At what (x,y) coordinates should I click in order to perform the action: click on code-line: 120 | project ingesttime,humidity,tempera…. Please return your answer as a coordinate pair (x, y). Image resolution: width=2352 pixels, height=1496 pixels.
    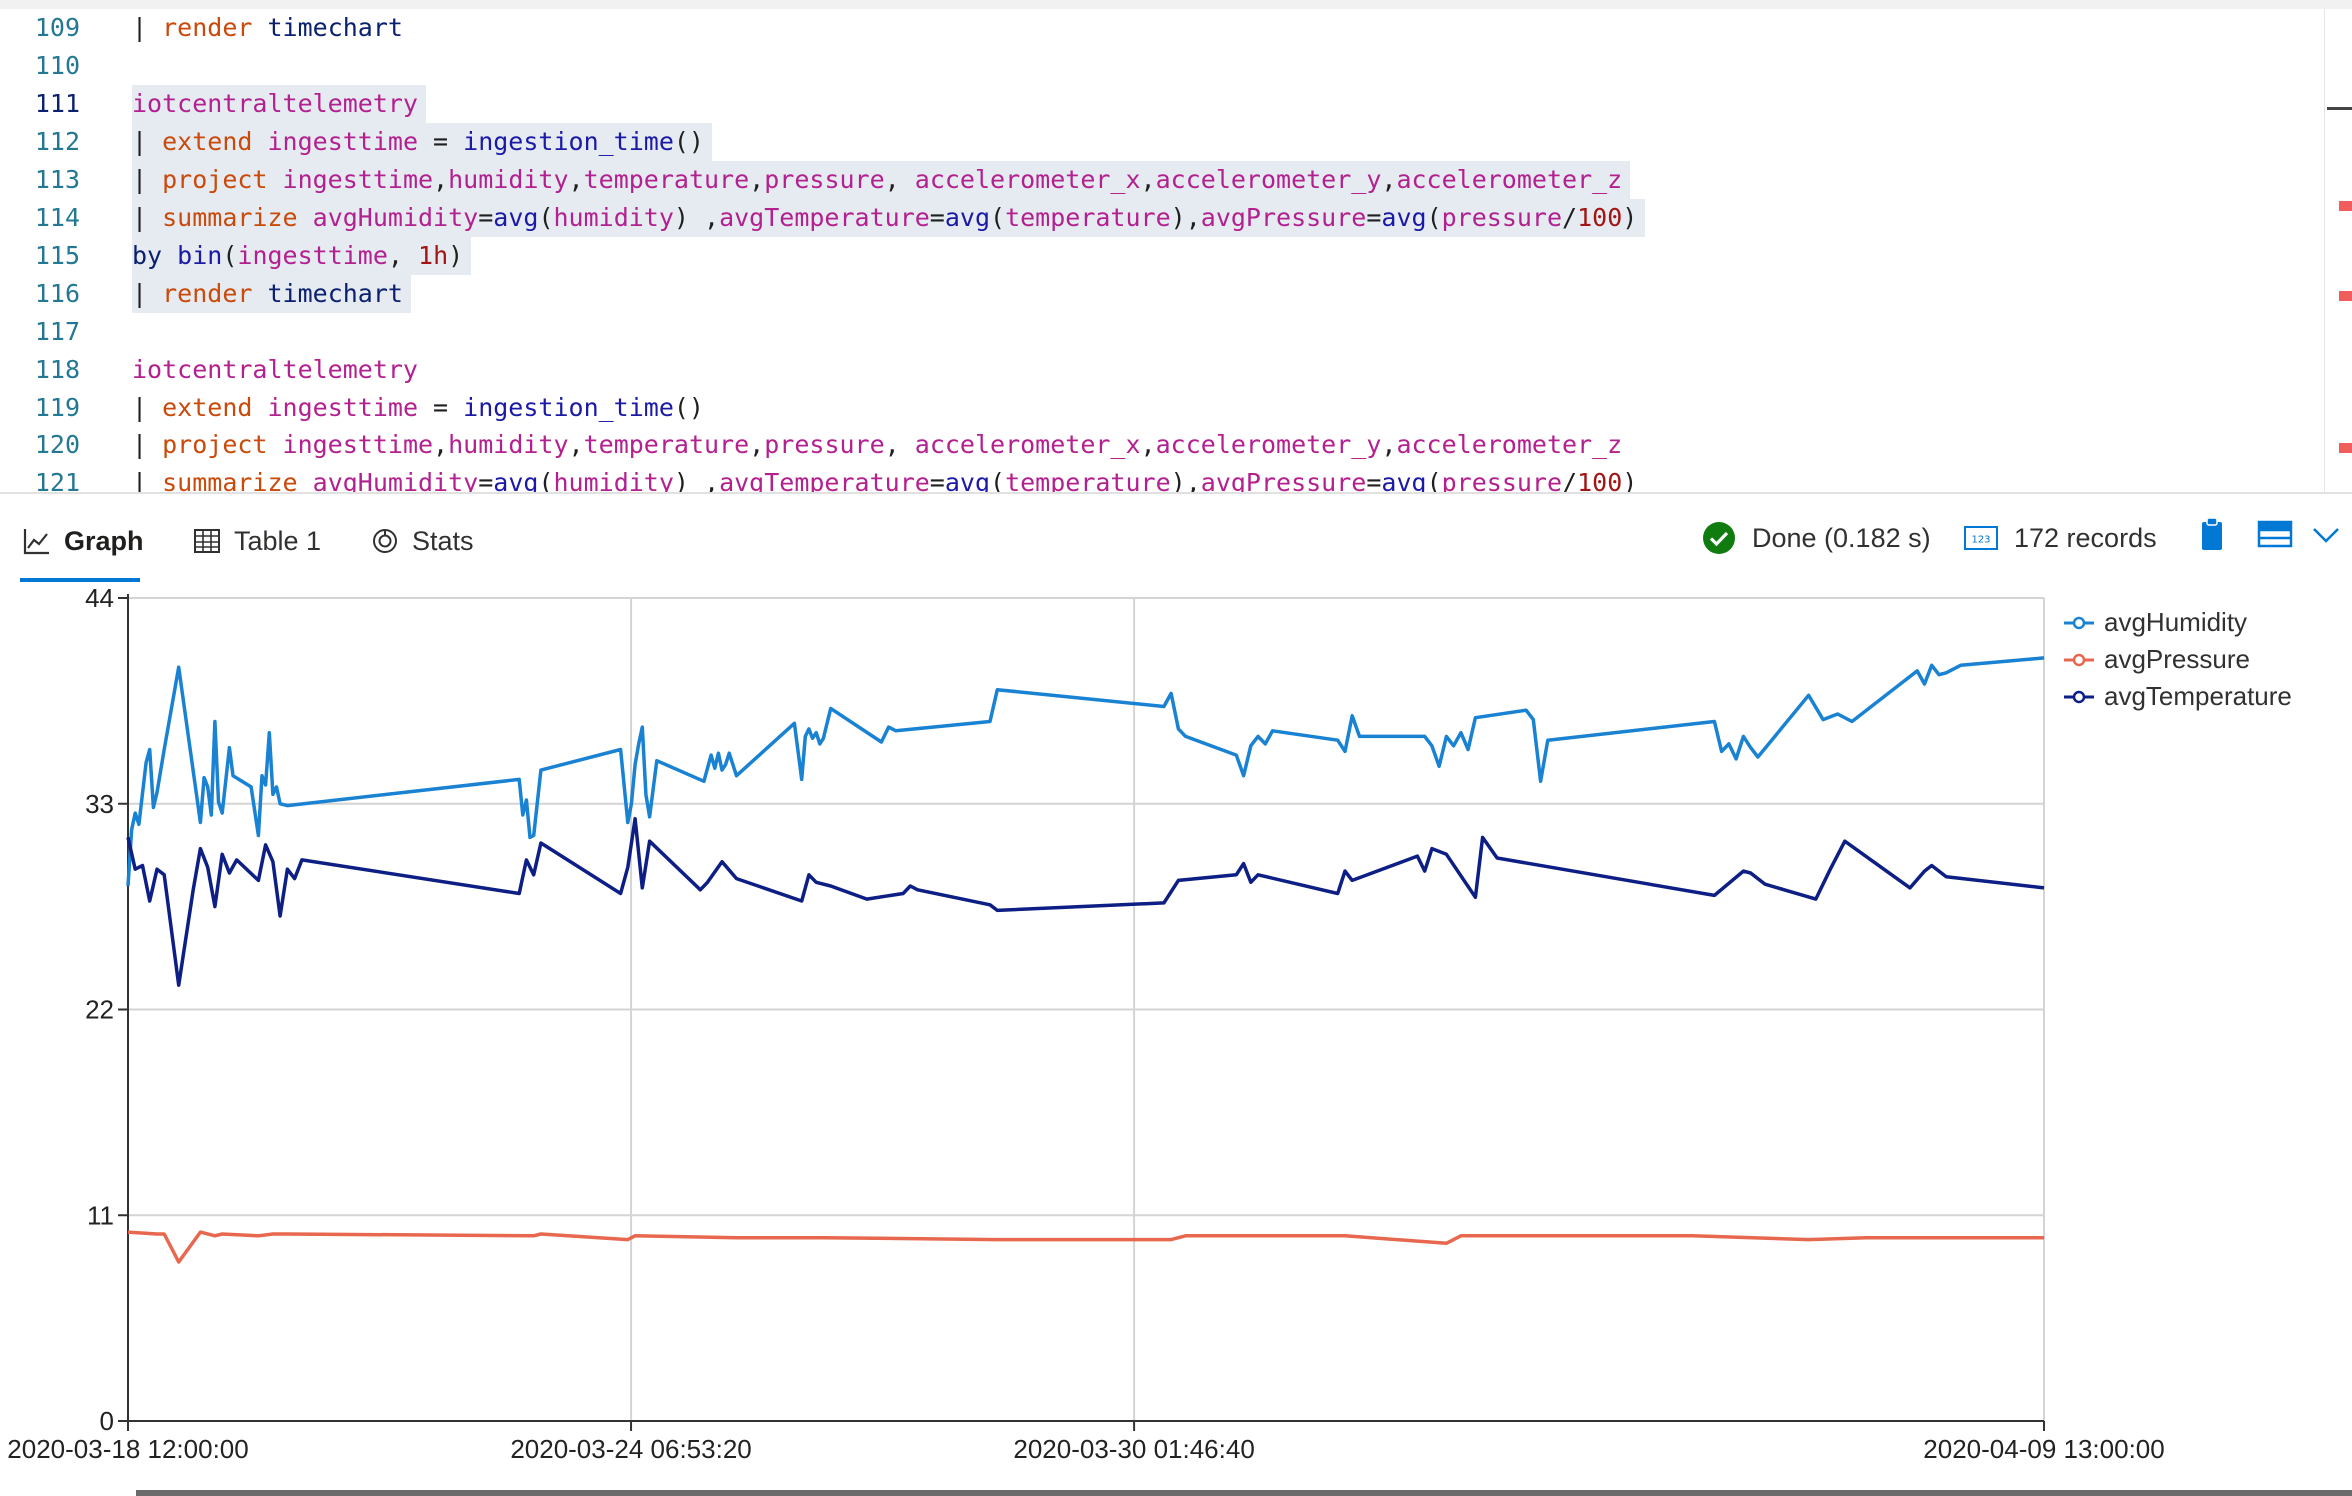
    Looking at the image, I should click on (1160, 445).